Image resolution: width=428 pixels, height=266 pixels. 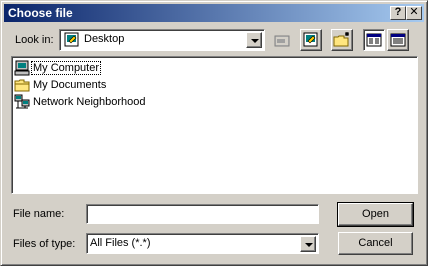 I want to click on new-folder-icon, so click(x=341, y=39).